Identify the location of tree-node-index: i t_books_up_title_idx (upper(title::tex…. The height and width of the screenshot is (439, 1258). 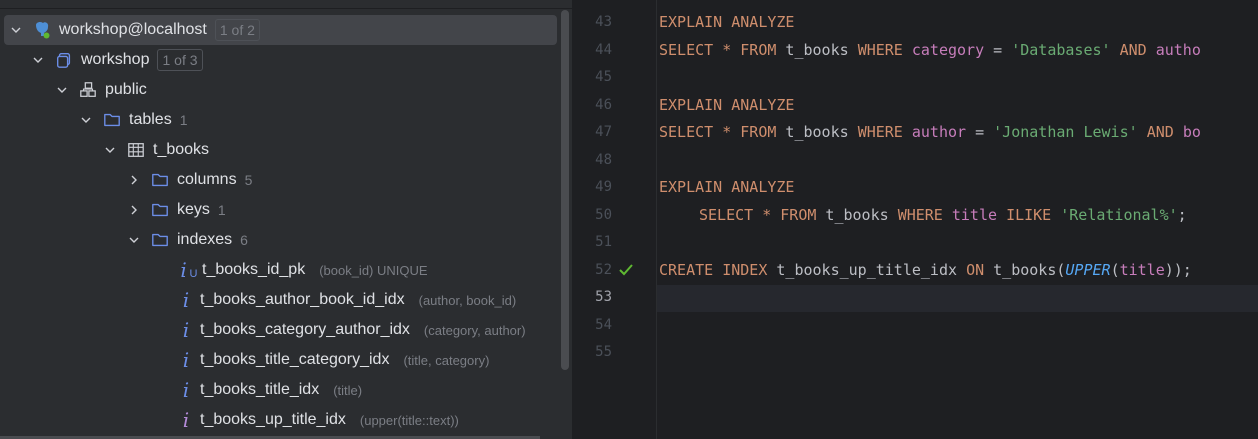
(286, 420).